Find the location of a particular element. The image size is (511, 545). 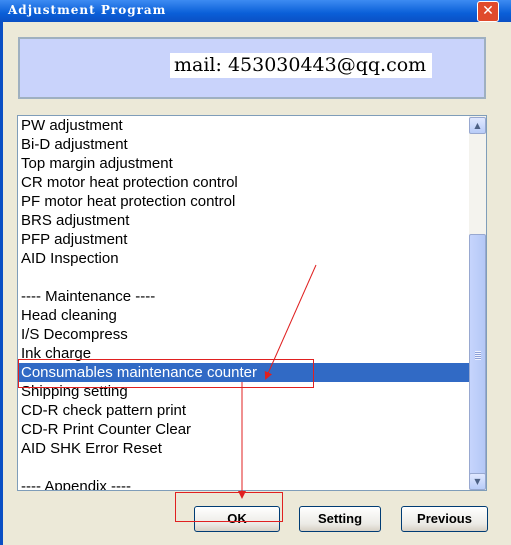

list-item: I/S Decompress is located at coordinates (244, 334).